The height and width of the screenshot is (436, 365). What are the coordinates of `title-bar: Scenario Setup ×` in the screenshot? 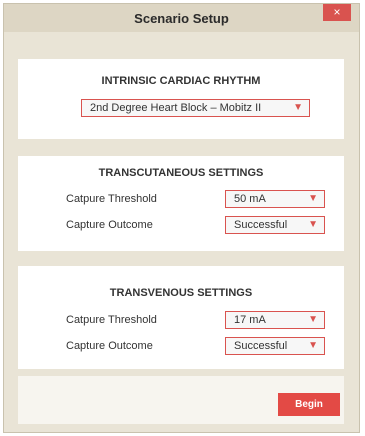 It's located at (181, 18).